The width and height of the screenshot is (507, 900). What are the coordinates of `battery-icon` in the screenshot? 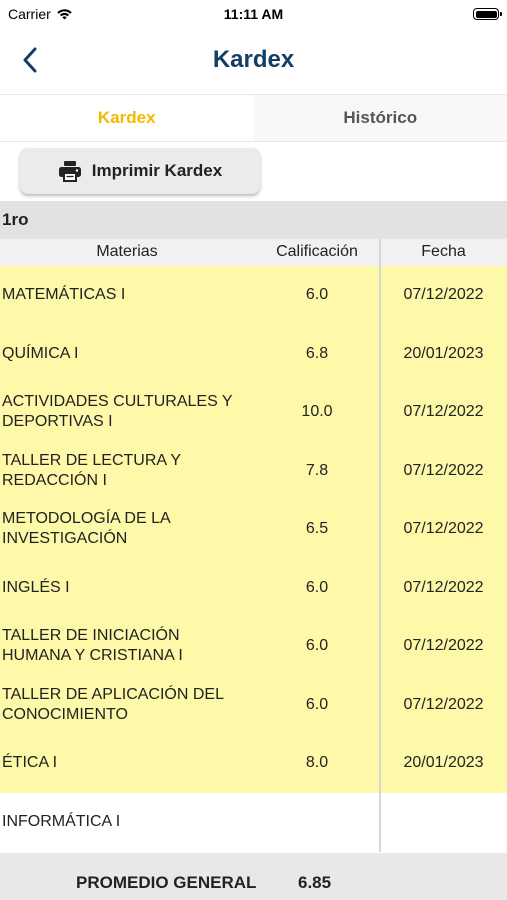 It's located at (487, 14).